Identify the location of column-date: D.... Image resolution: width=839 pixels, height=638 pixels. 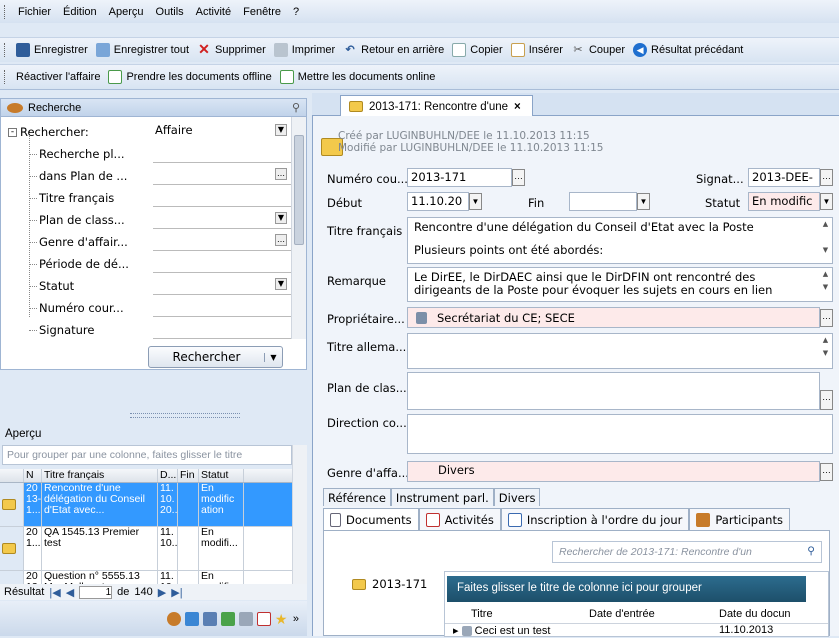
(168, 475).